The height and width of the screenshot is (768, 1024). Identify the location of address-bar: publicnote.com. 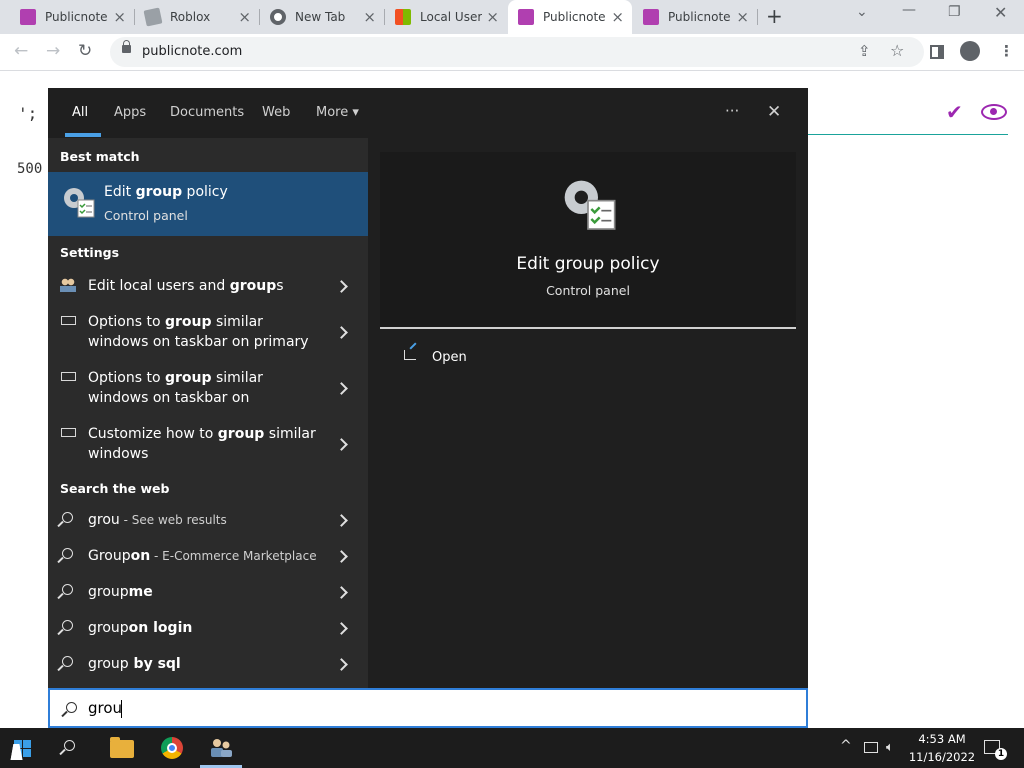
(517, 52).